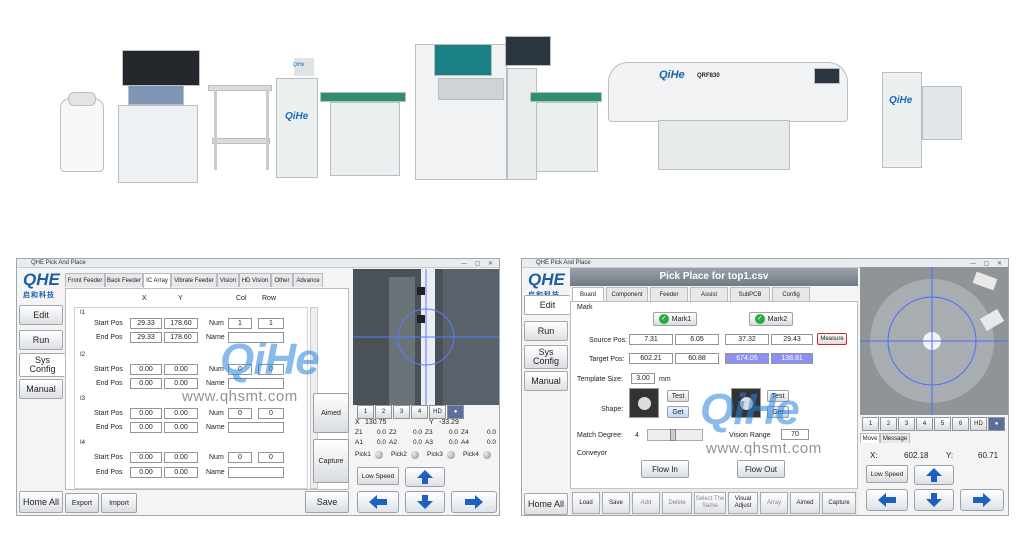 The image size is (1024, 556). What do you see at coordinates (181, 337) in the screenshot?
I see `end-y-field: 178.60` at bounding box center [181, 337].